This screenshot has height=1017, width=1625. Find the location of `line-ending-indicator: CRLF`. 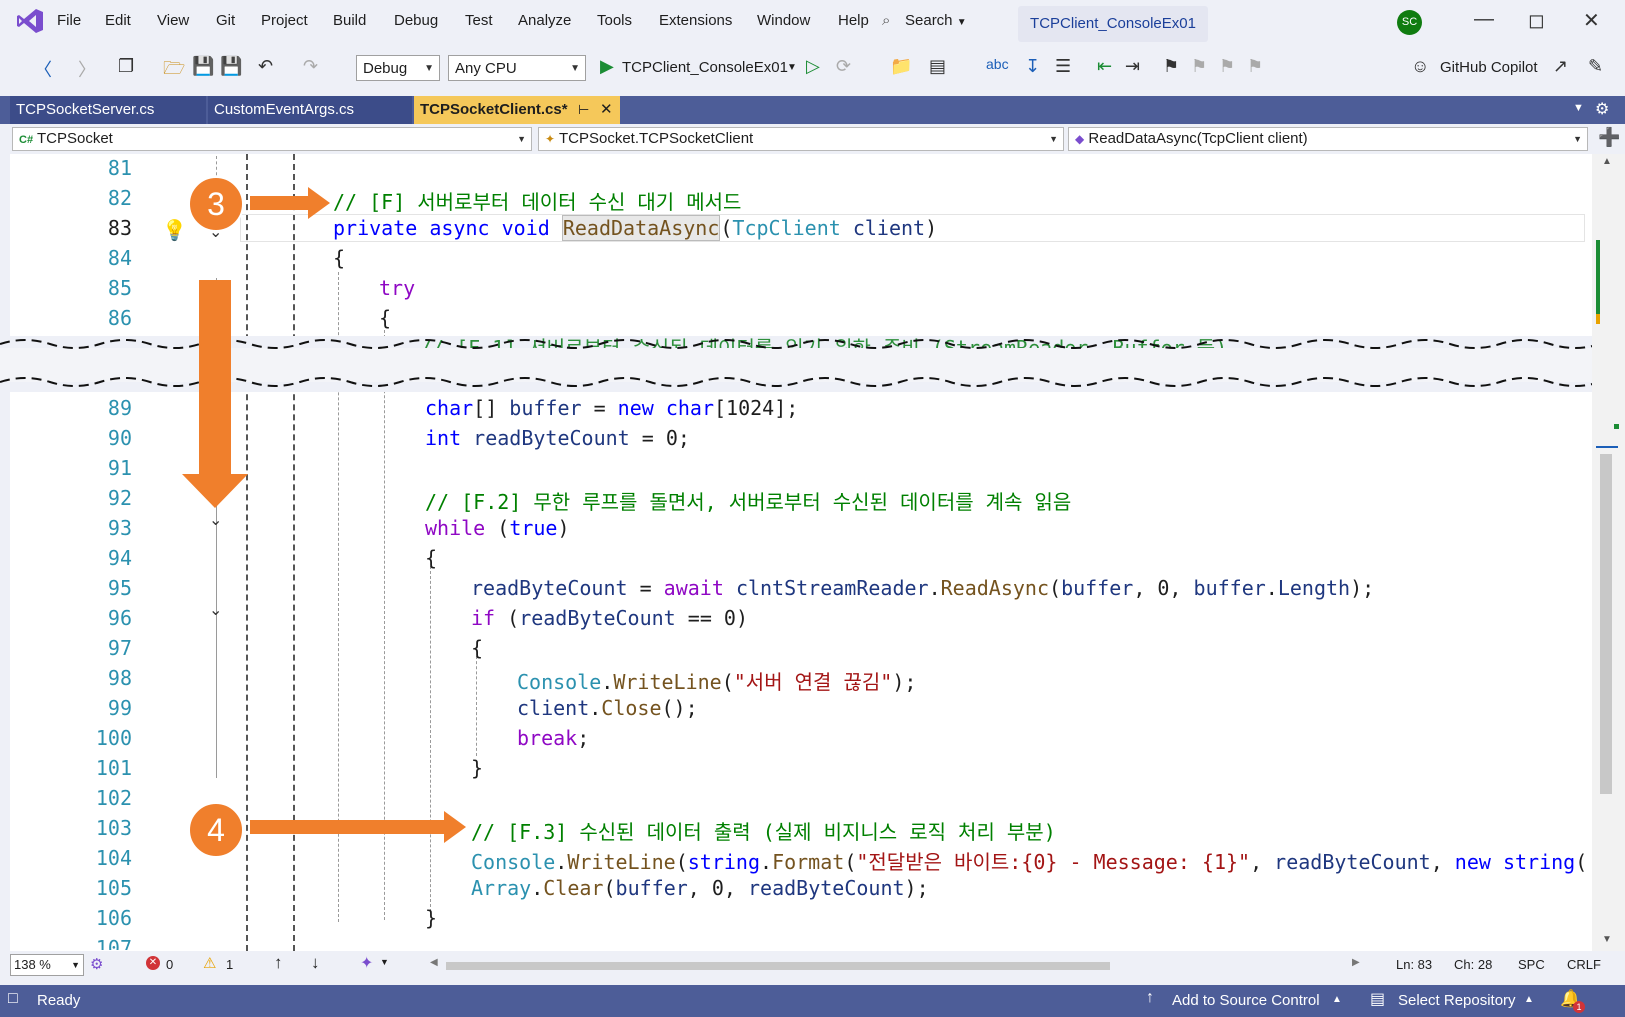

line-ending-indicator: CRLF is located at coordinates (1584, 964).